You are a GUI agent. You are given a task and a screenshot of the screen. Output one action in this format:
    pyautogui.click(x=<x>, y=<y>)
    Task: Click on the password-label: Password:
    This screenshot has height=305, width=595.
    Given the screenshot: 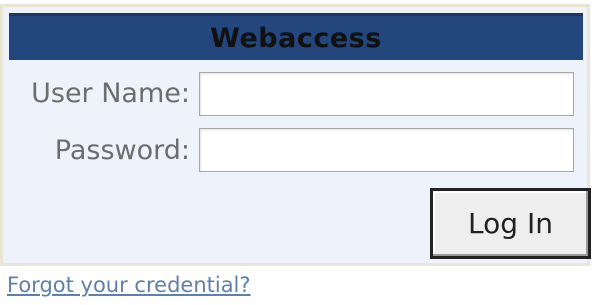 What is the action you would take?
    pyautogui.click(x=122, y=150)
    